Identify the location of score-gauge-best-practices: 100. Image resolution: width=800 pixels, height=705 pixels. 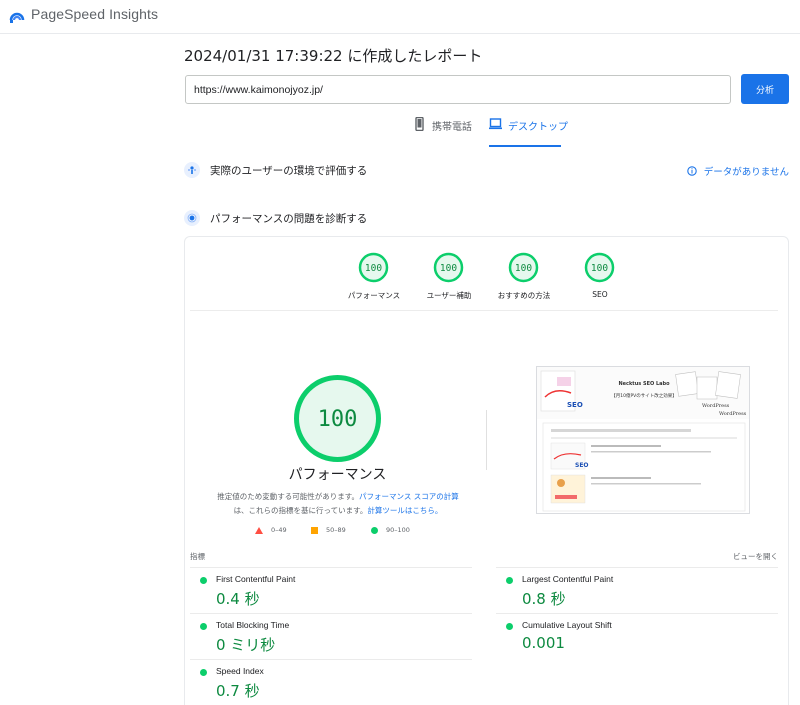
(523, 267).